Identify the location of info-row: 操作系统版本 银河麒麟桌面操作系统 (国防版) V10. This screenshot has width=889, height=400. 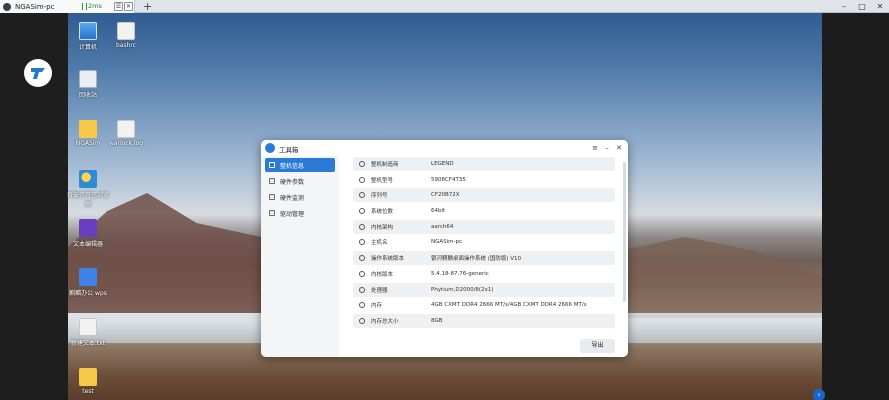
(484, 258).